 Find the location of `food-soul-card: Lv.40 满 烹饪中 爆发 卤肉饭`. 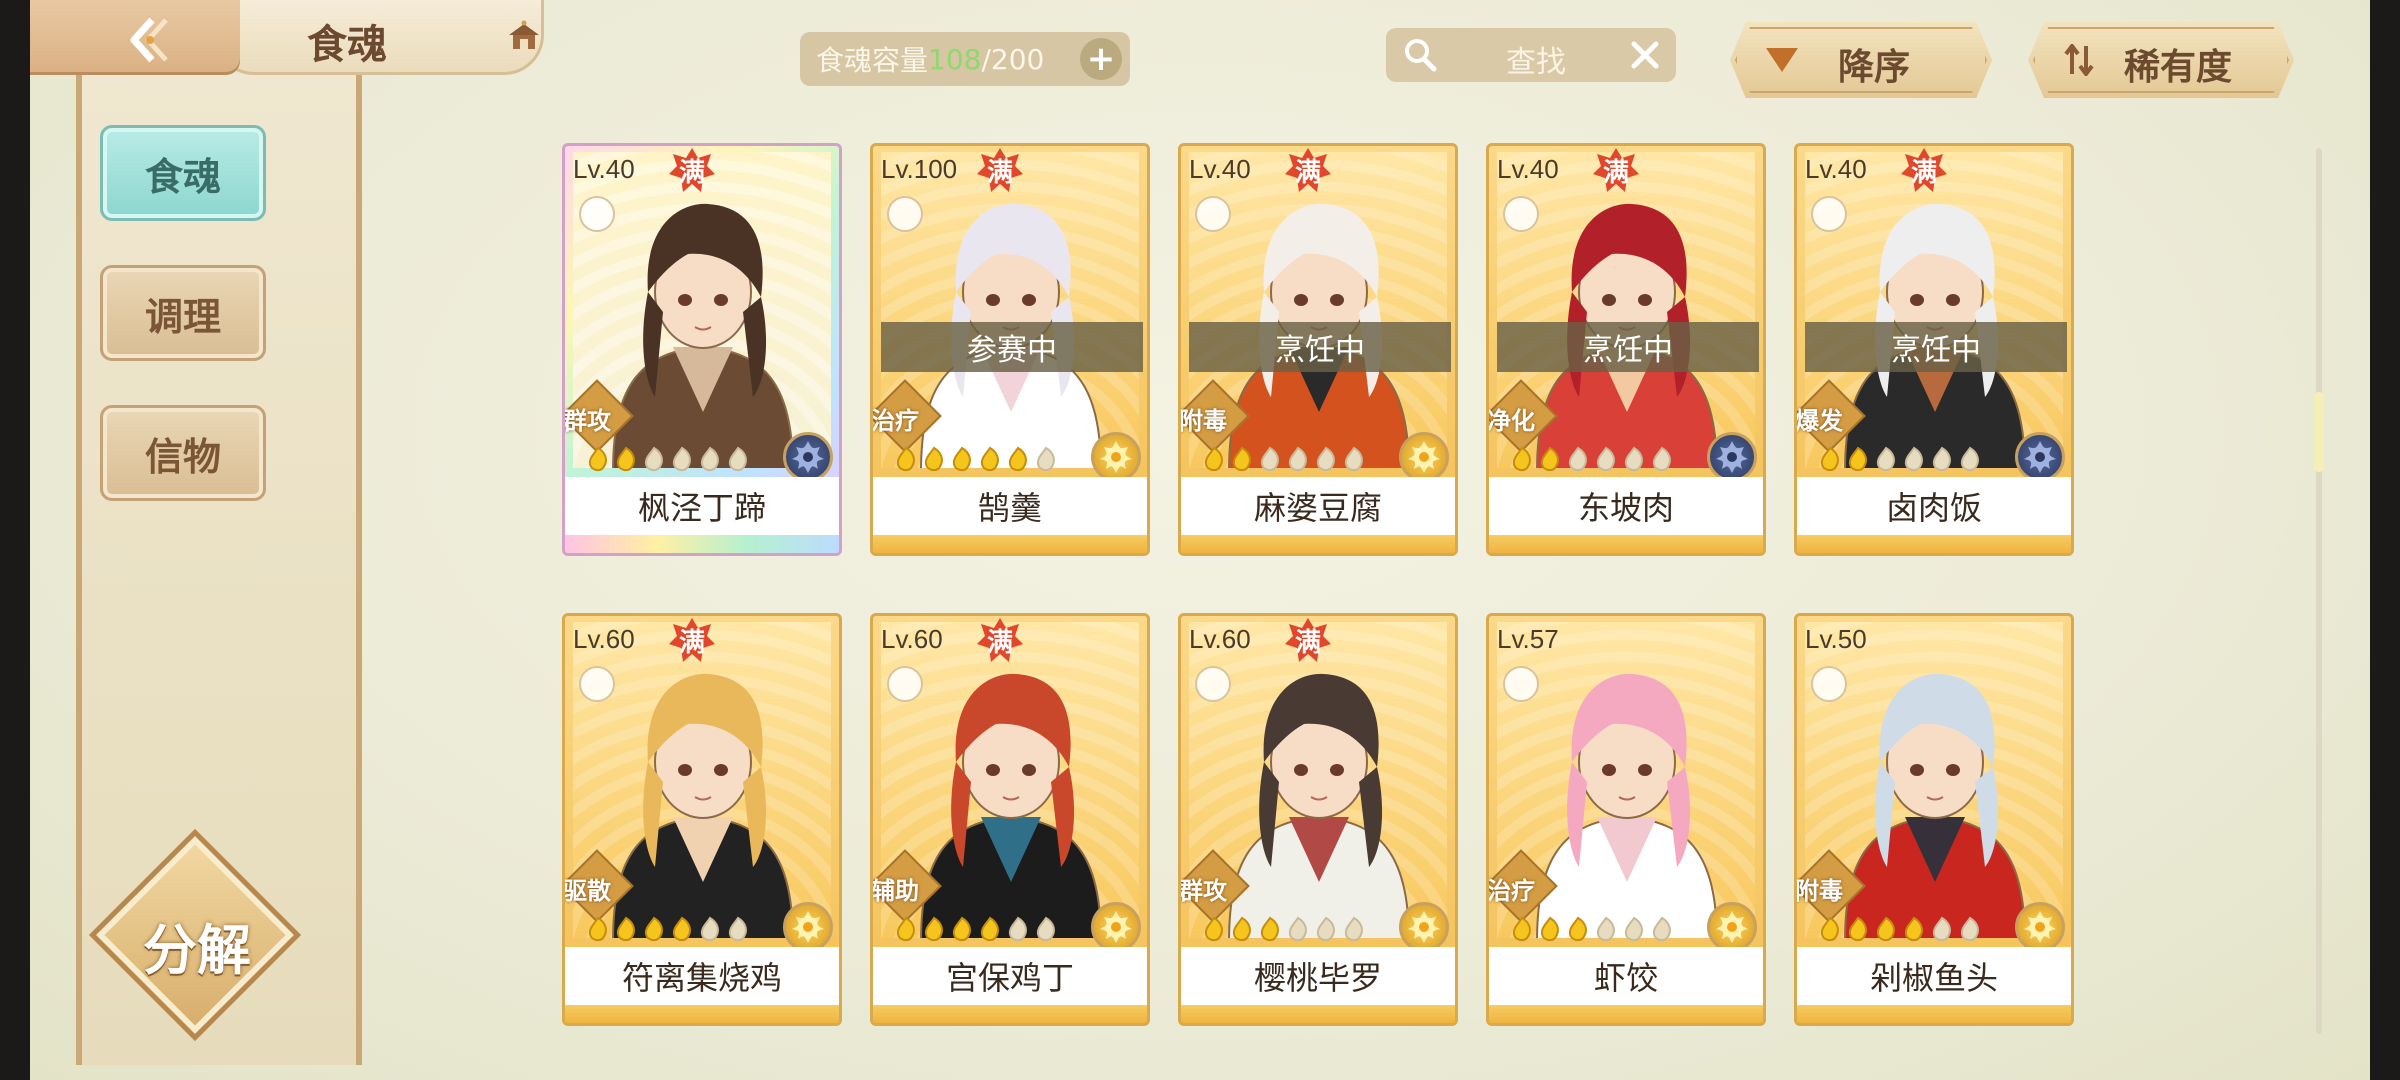

food-soul-card: Lv.40 满 烹饪中 爆发 卤肉饭 is located at coordinates (1934, 349).